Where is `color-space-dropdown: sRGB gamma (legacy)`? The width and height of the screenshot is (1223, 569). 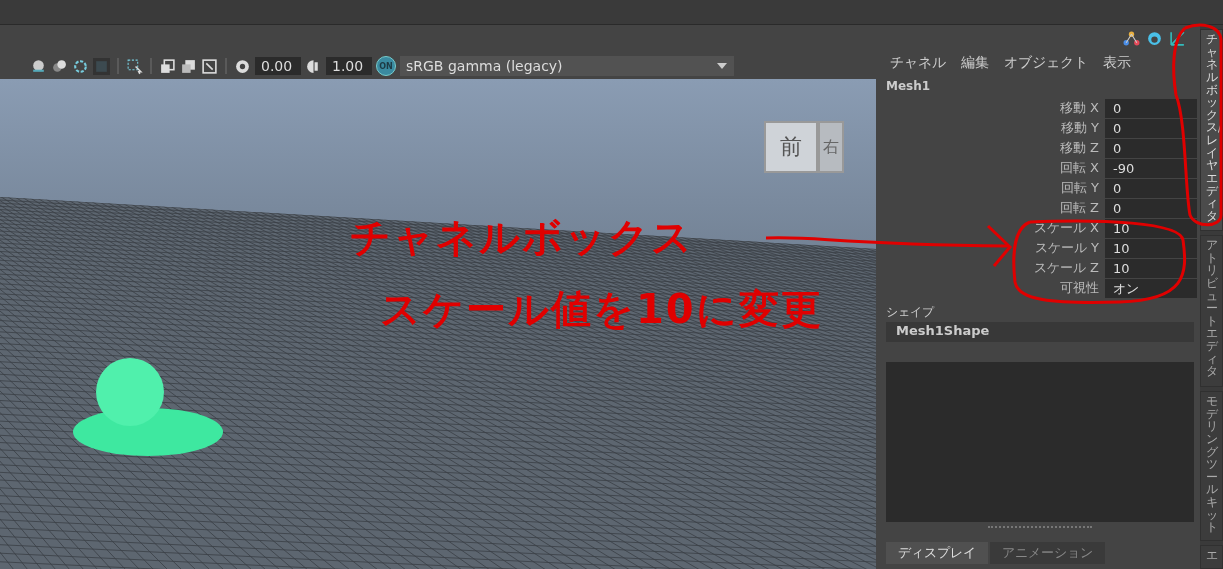
color-space-dropdown: sRGB gamma (legacy) is located at coordinates (567, 66).